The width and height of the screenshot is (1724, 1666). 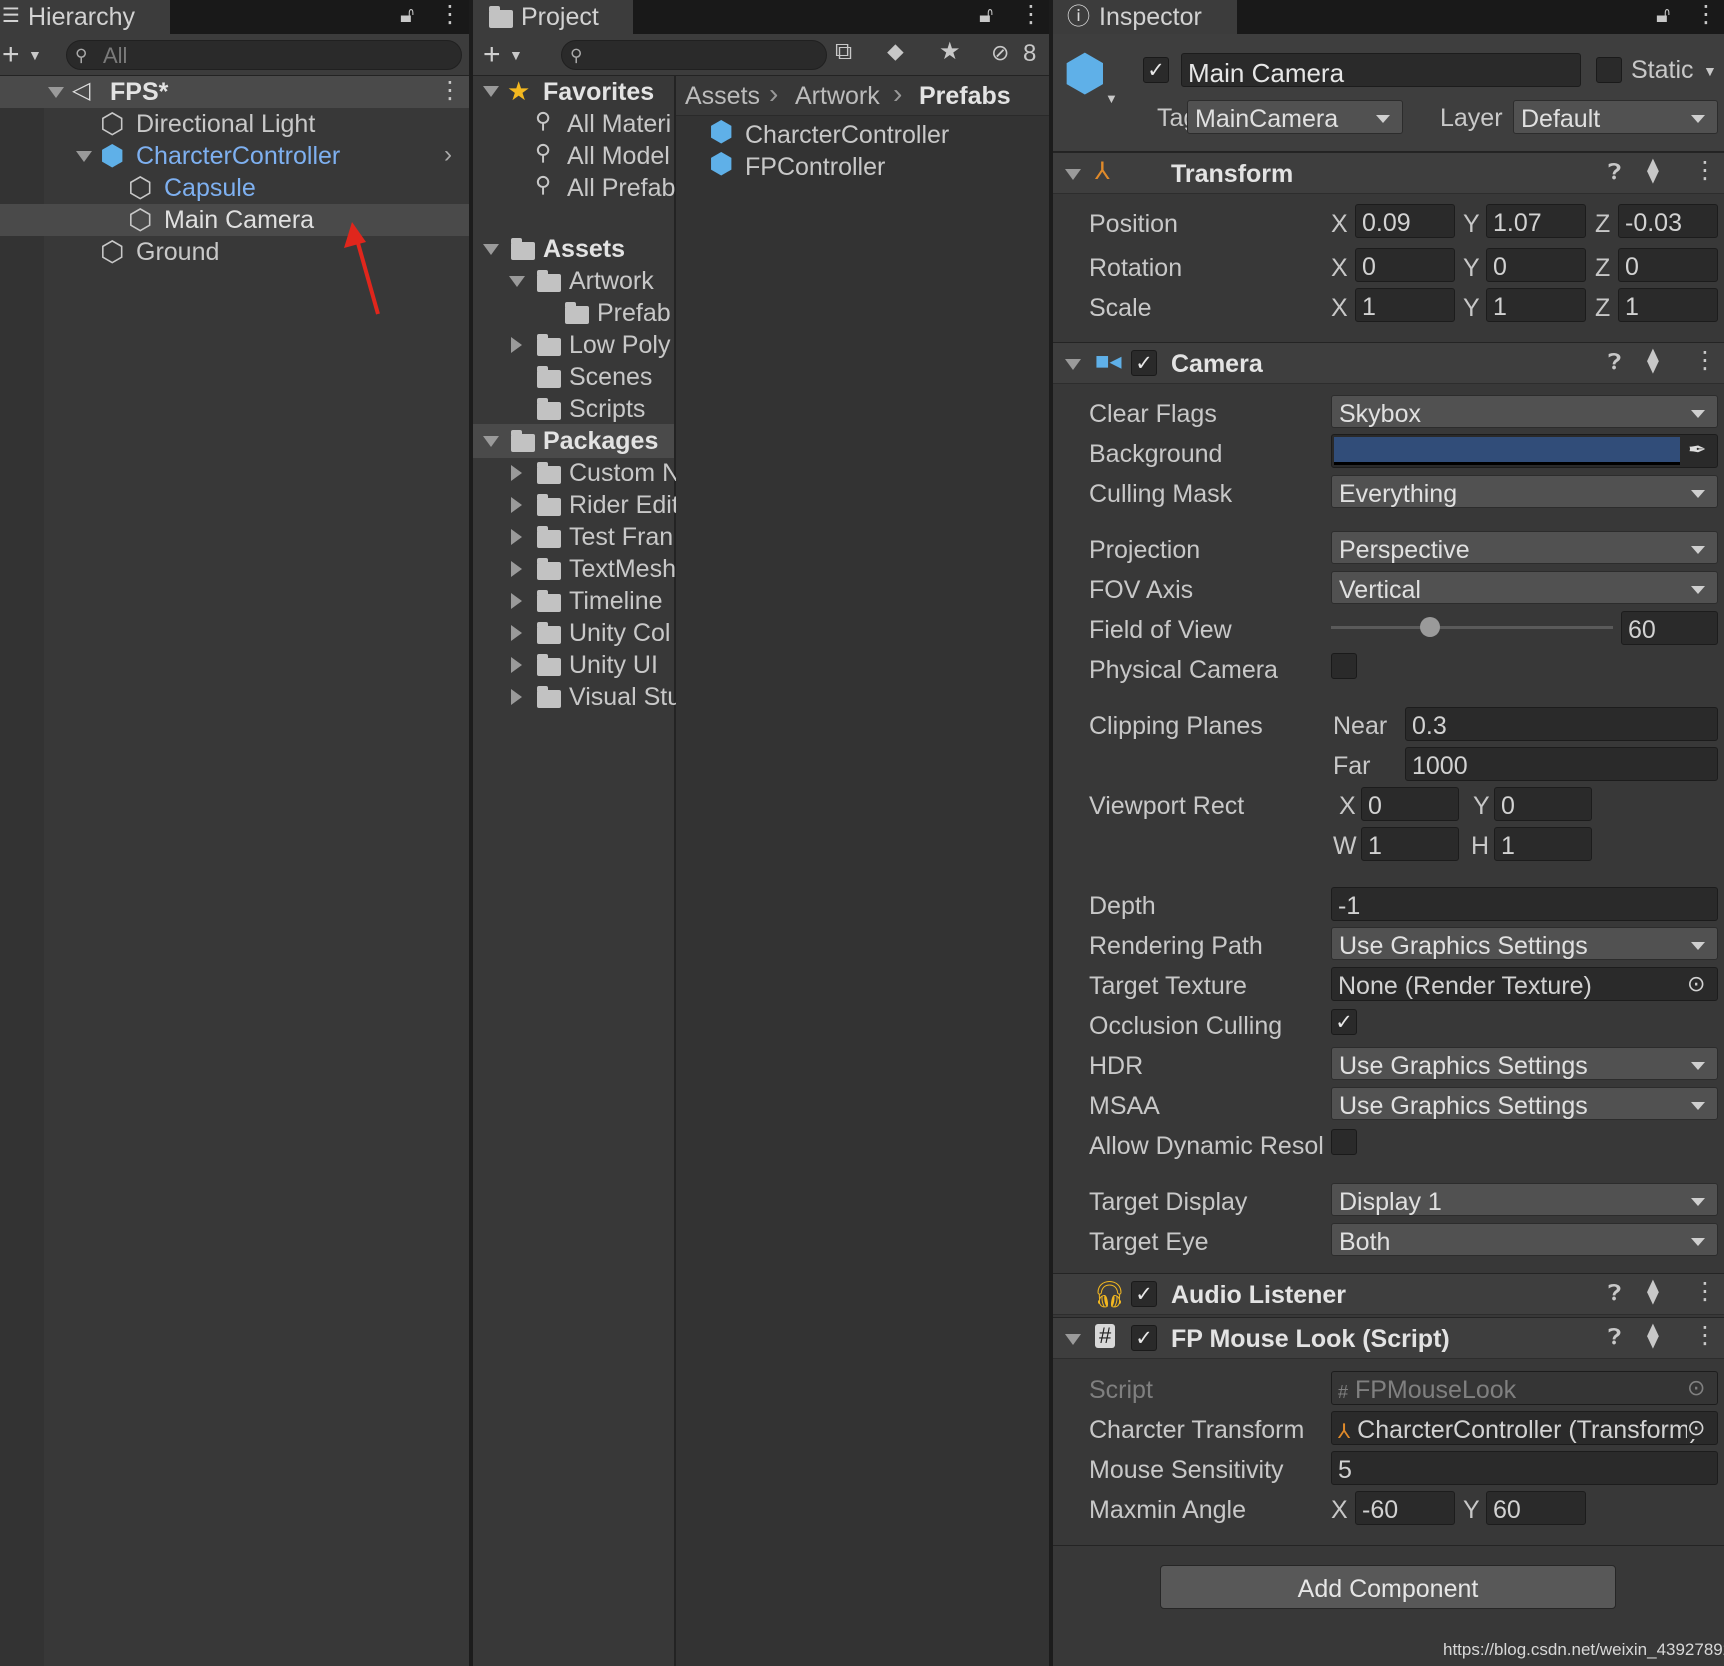 What do you see at coordinates (11, 55) in the screenshot?
I see `add-dropdown-button: +` at bounding box center [11, 55].